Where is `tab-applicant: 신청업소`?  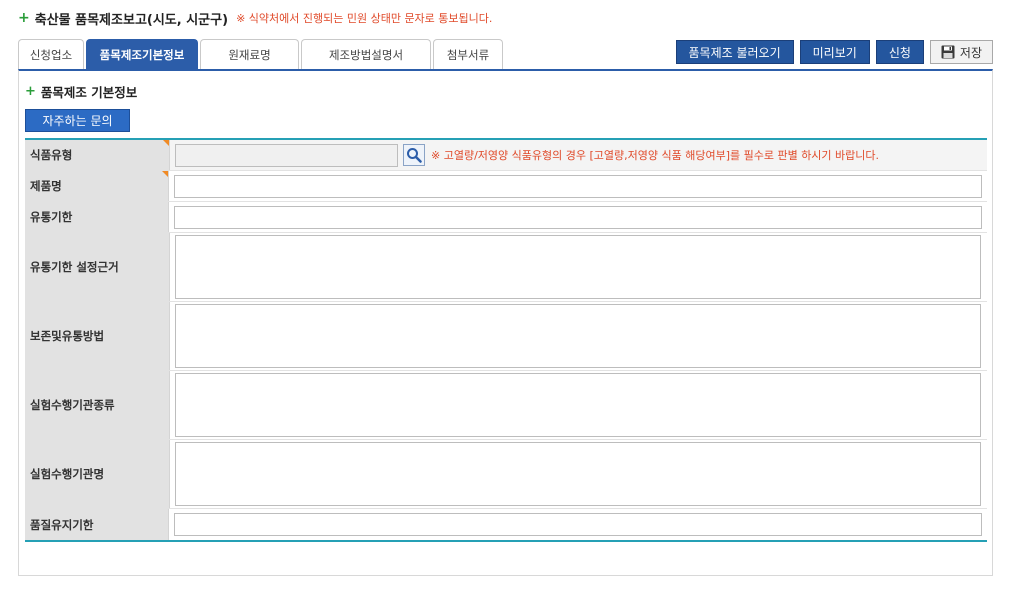
tab-applicant: 신청업소 is located at coordinates (51, 54).